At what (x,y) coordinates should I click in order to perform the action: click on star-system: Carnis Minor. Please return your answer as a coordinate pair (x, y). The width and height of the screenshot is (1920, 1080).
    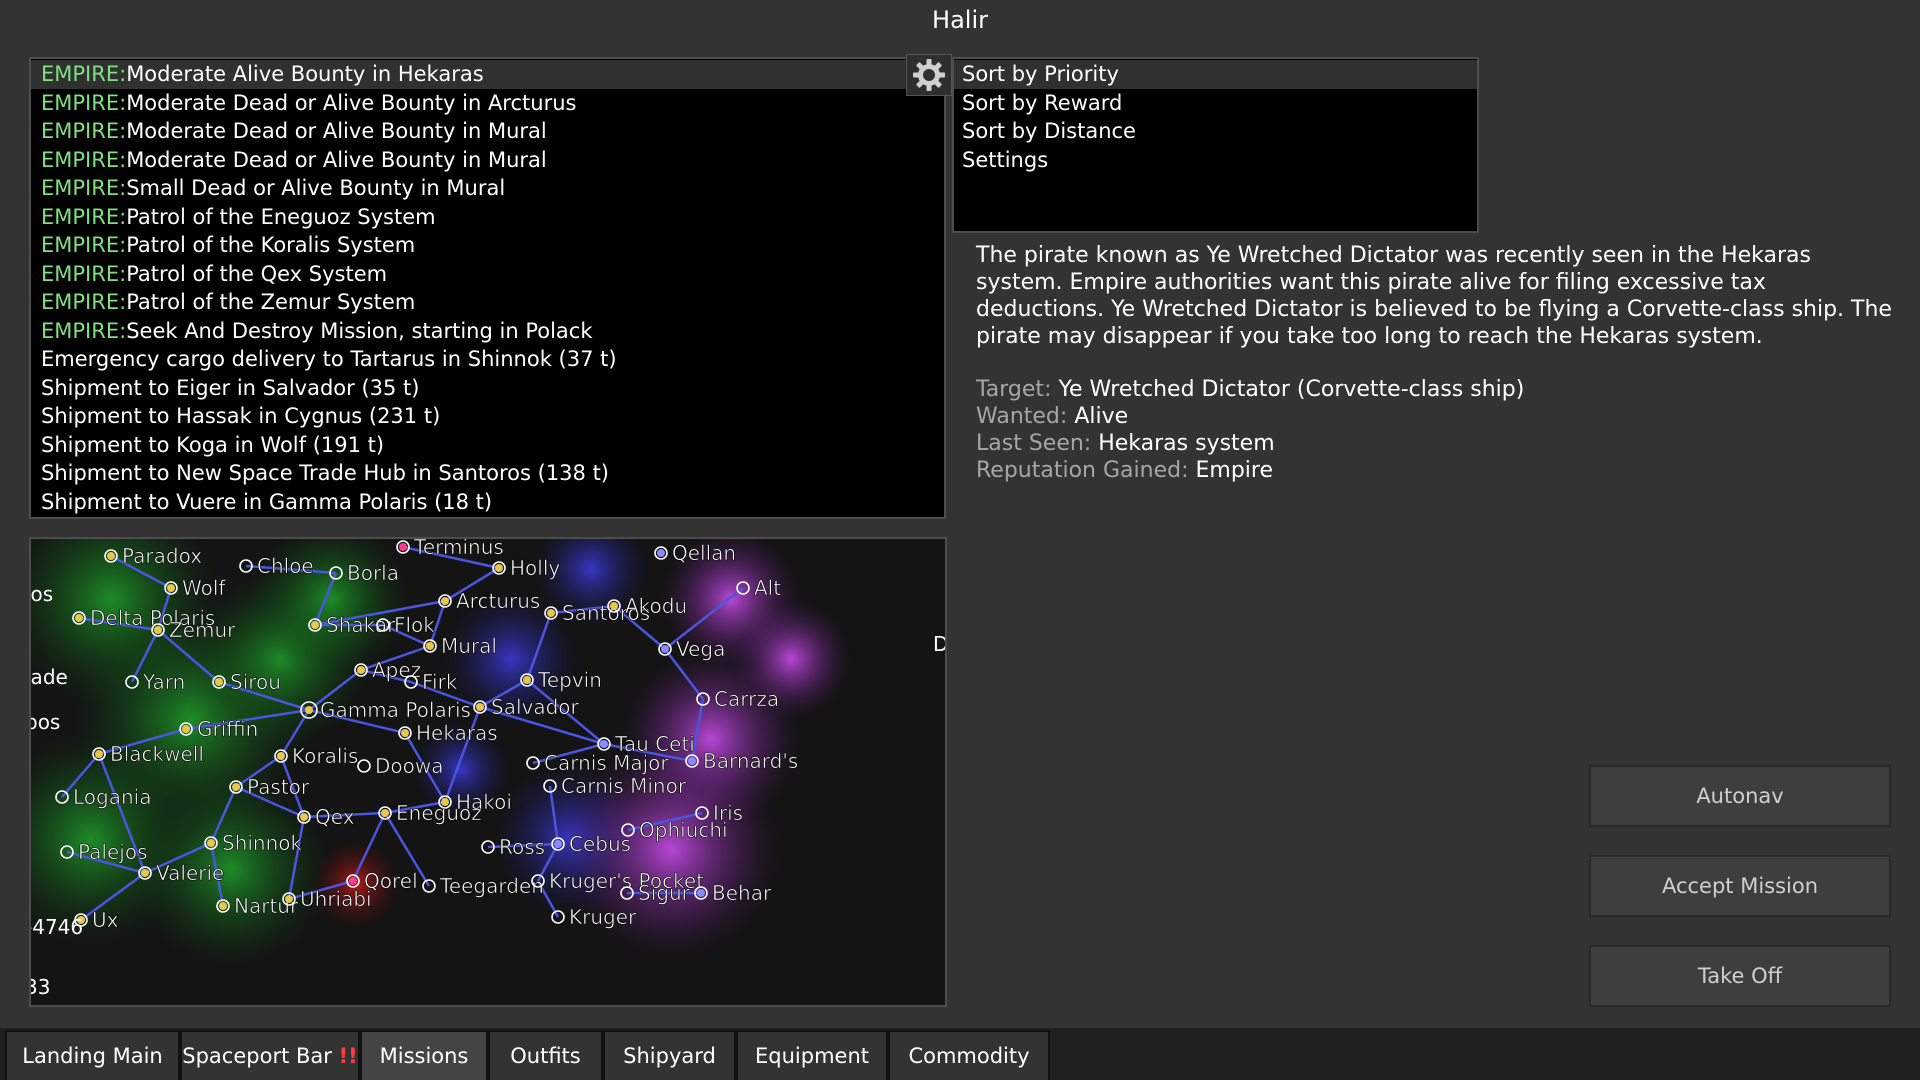
    Looking at the image, I should click on (615, 786).